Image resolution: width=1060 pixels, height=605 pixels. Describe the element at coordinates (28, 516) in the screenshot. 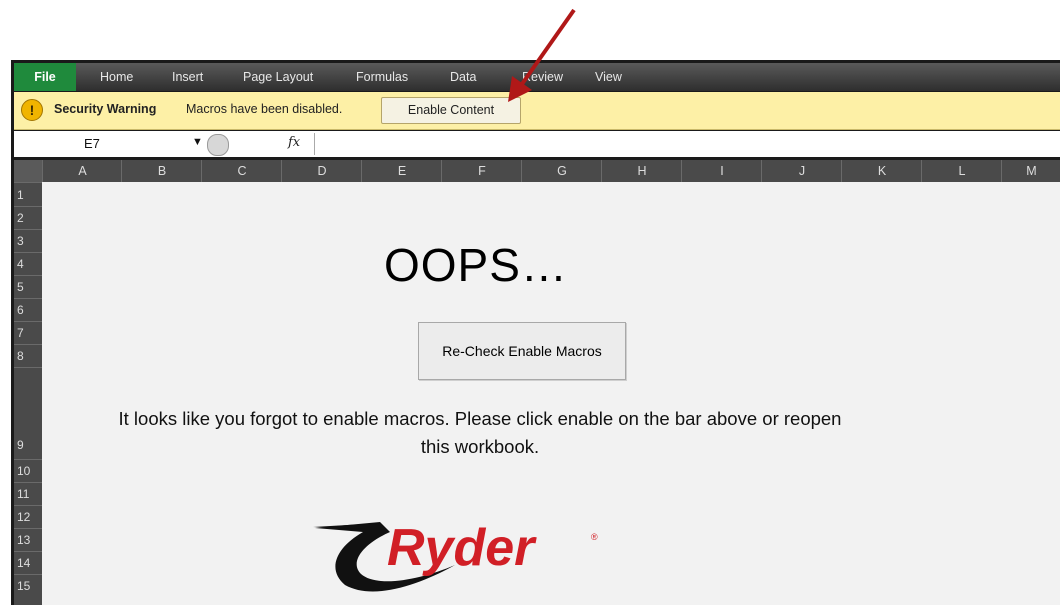

I see `row-header-12: 12` at that location.